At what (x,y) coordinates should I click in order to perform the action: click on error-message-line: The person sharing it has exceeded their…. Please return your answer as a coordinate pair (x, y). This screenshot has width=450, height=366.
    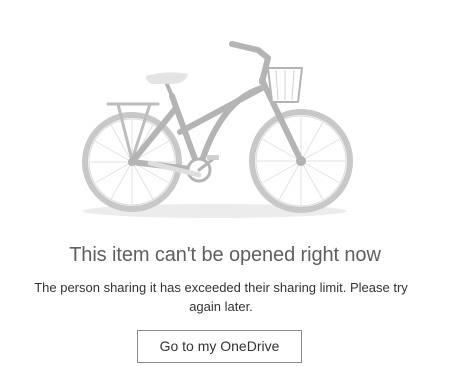
    Looking at the image, I should click on (221, 287).